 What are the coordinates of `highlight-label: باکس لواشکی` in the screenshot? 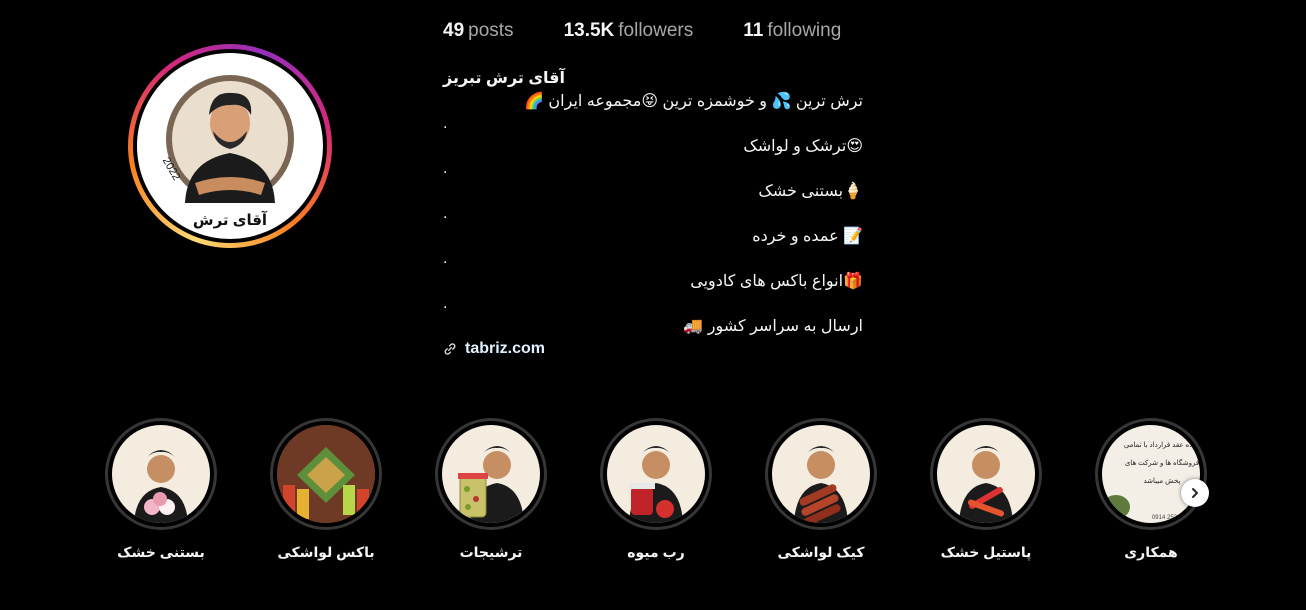 It's located at (326, 552).